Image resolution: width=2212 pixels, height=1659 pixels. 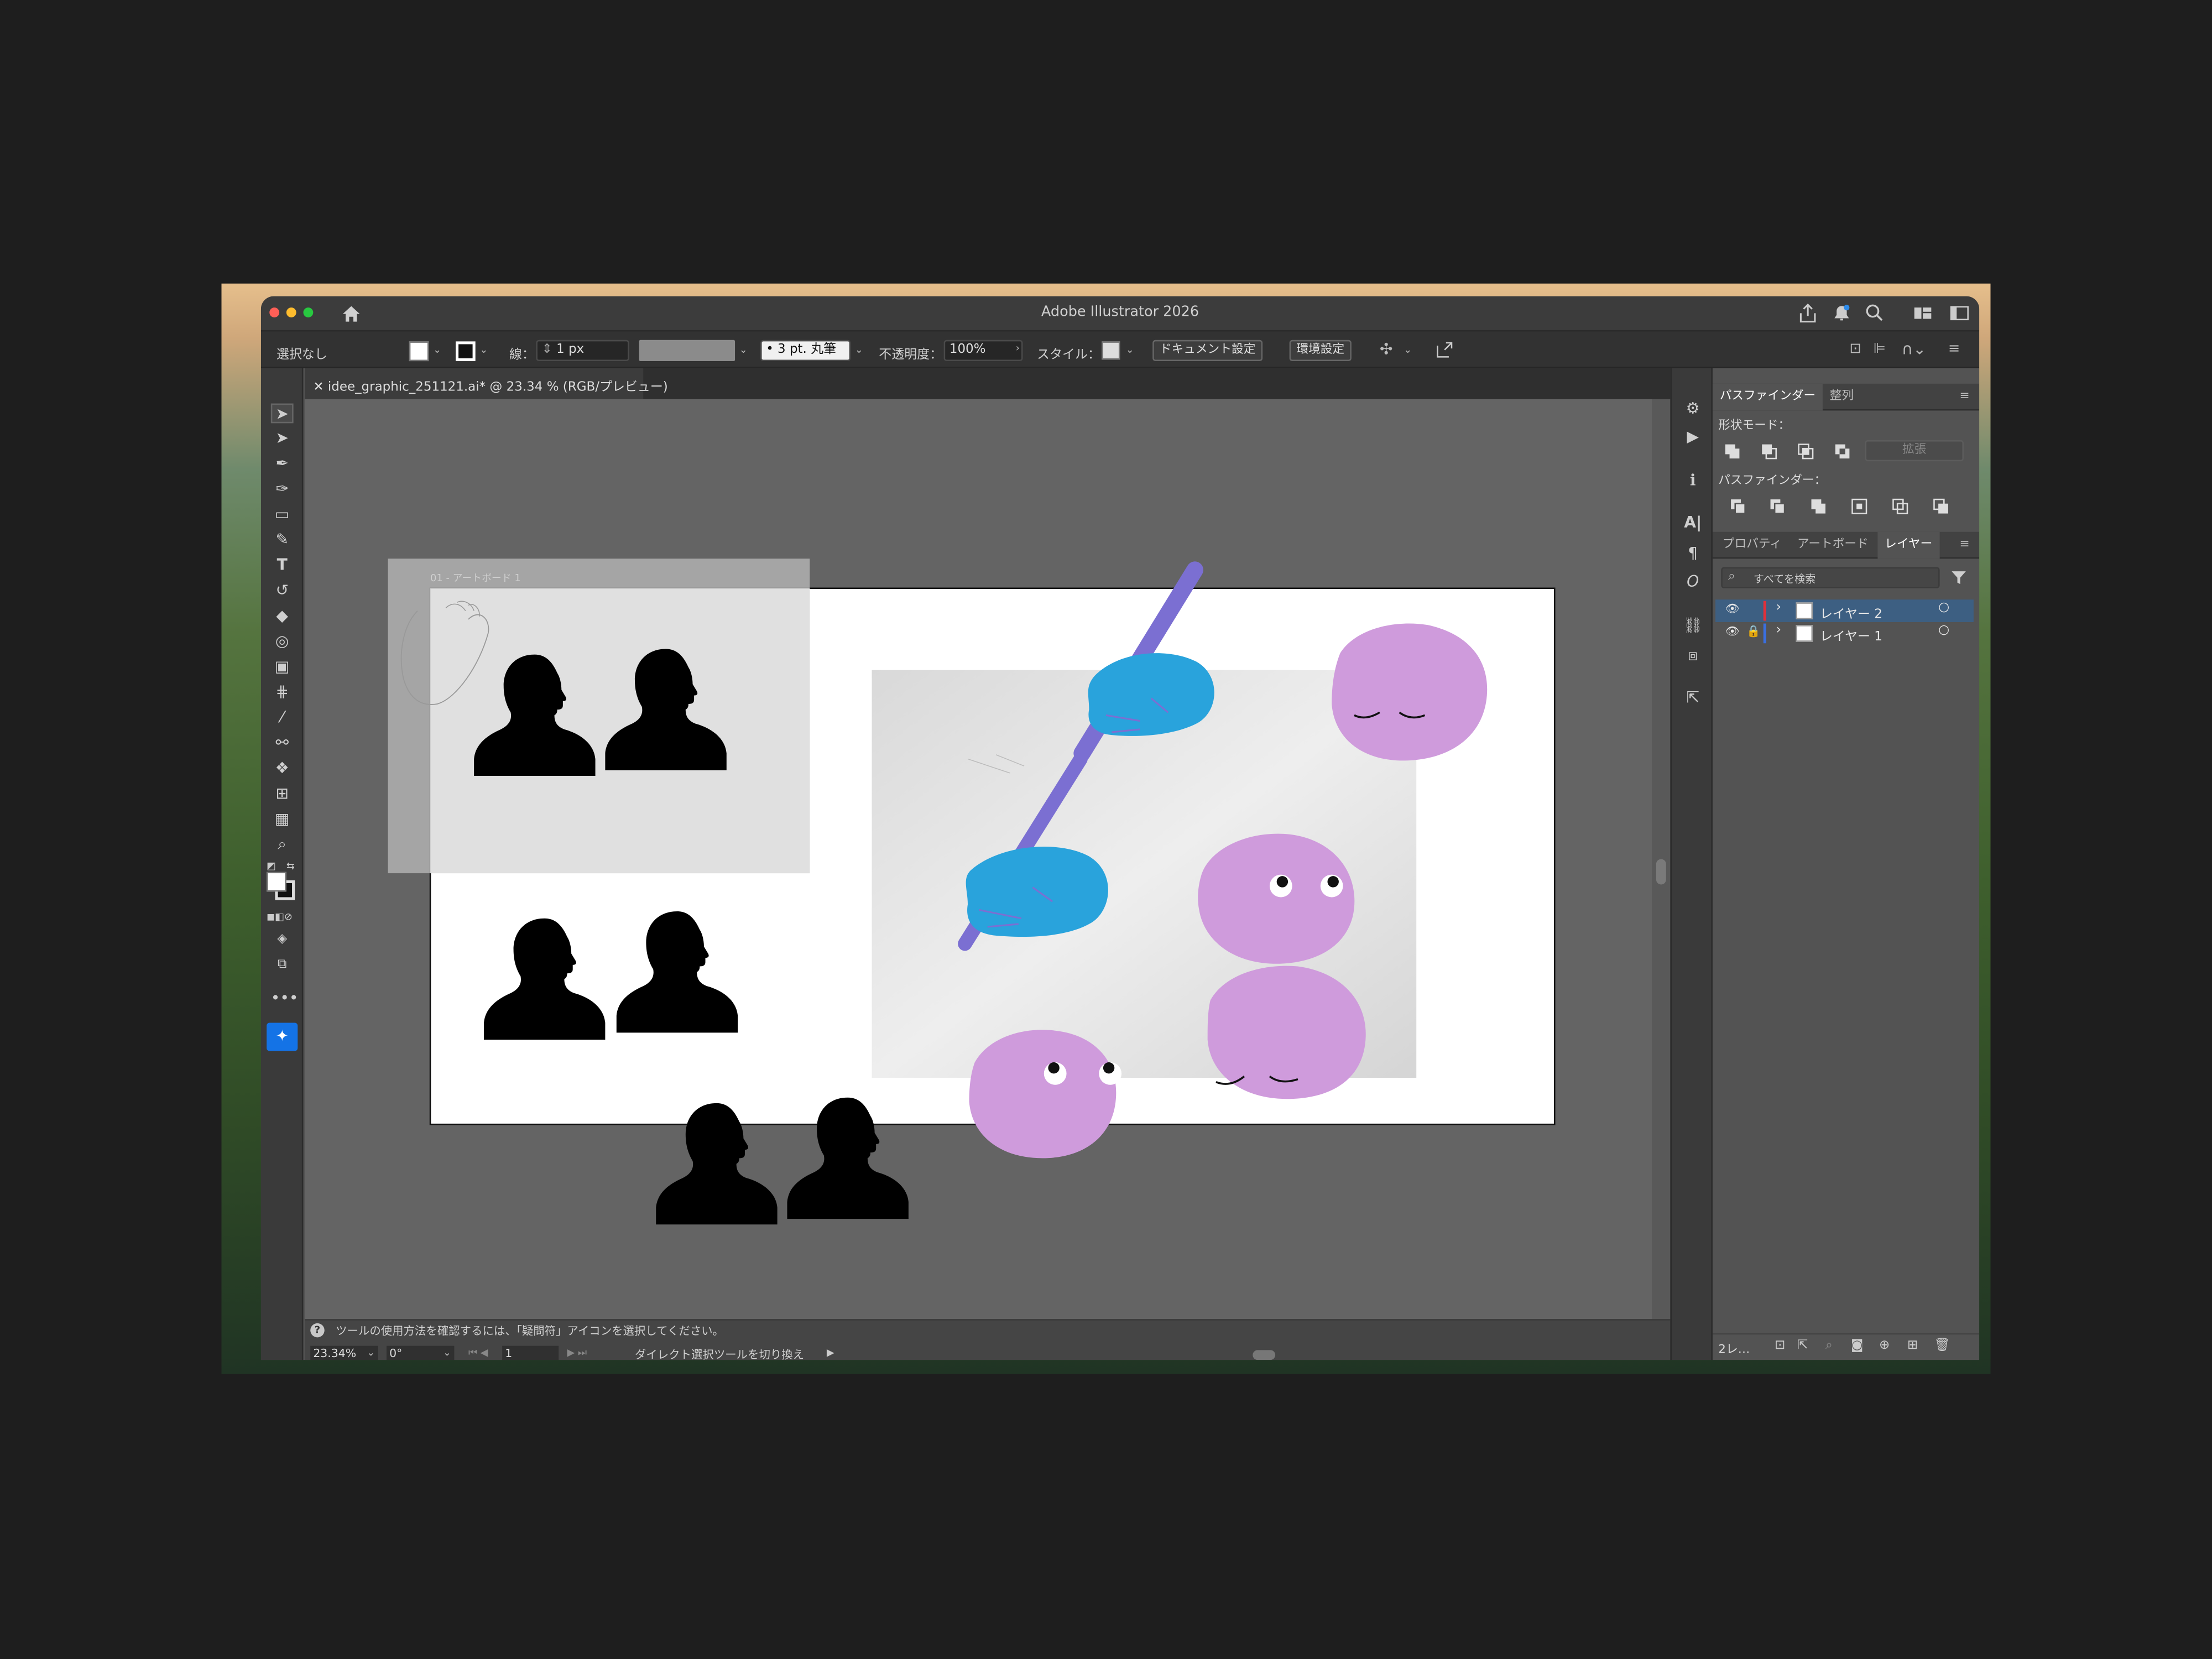 What do you see at coordinates (1768, 397) in the screenshot?
I see `tab-pathfinder: パスファインダー` at bounding box center [1768, 397].